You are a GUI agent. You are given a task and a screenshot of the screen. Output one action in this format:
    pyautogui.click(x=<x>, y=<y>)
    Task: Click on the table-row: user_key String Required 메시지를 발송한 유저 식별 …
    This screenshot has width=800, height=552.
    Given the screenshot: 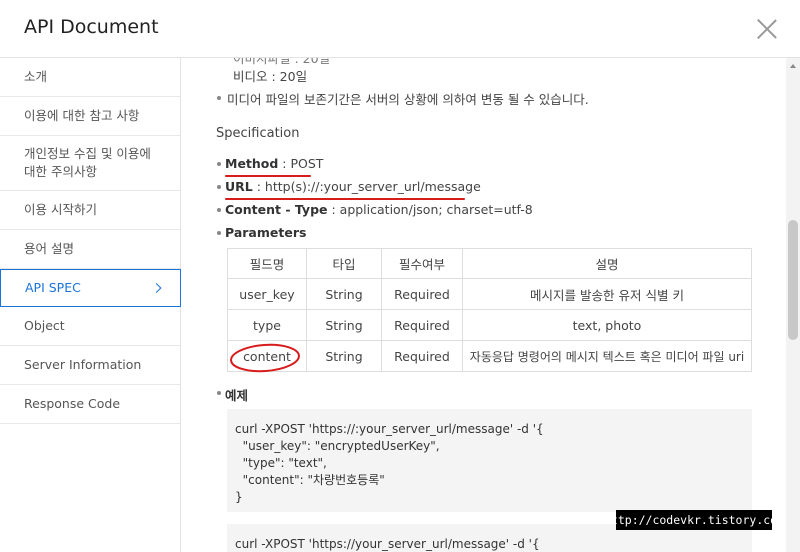 What is the action you would take?
    pyautogui.click(x=489, y=294)
    